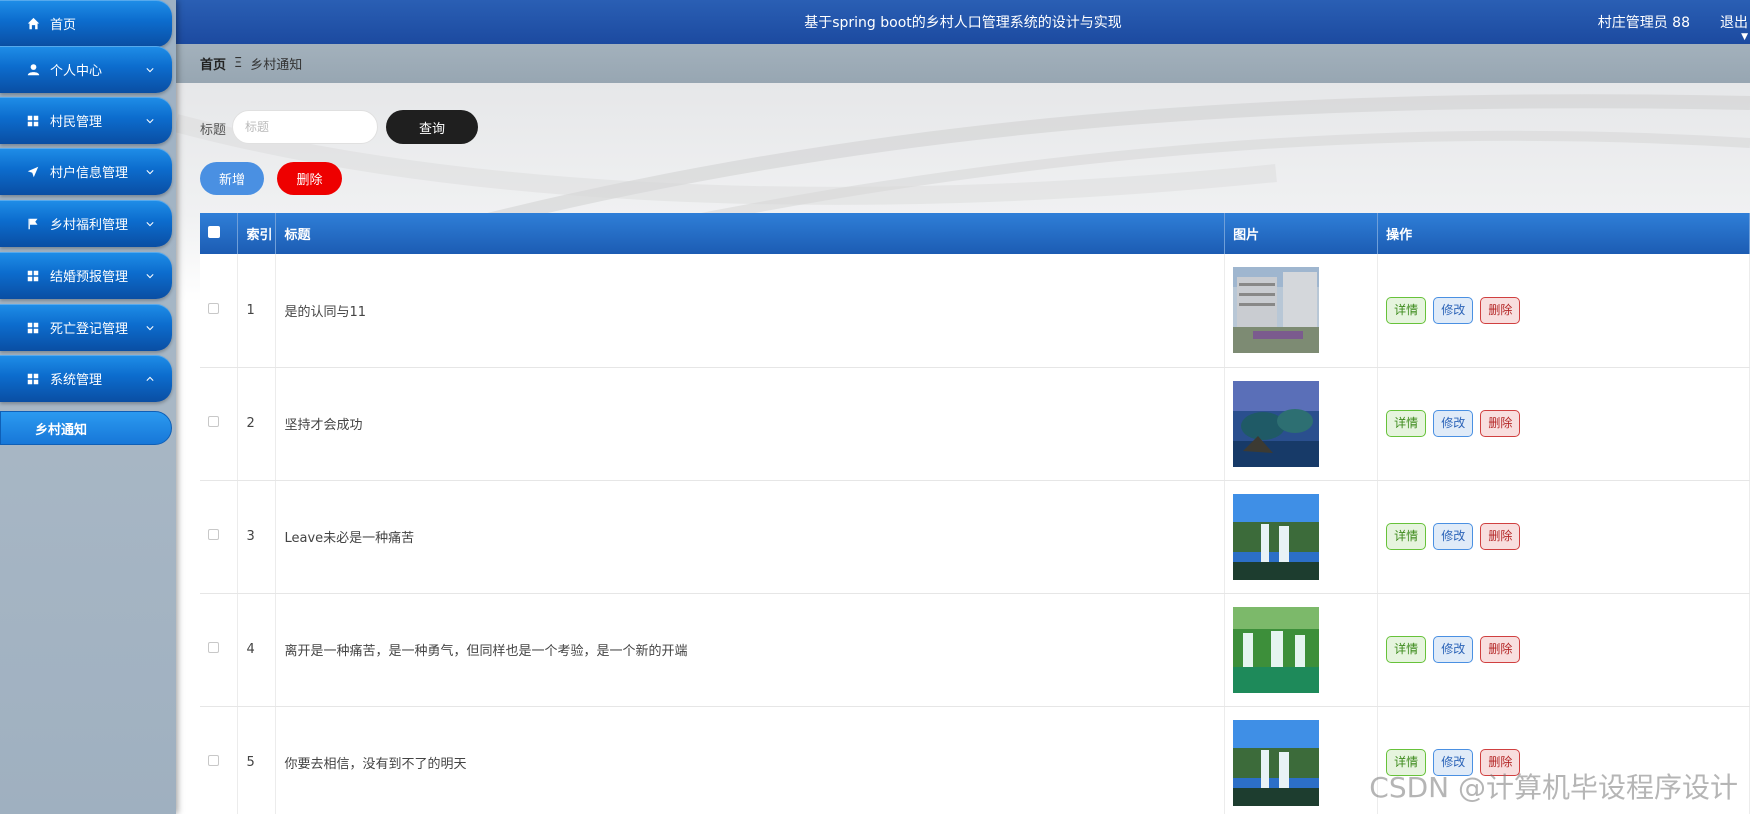 The height and width of the screenshot is (814, 1750). Describe the element at coordinates (1643, 23) in the screenshot. I see `user-info: 村庄管理员 88` at that location.